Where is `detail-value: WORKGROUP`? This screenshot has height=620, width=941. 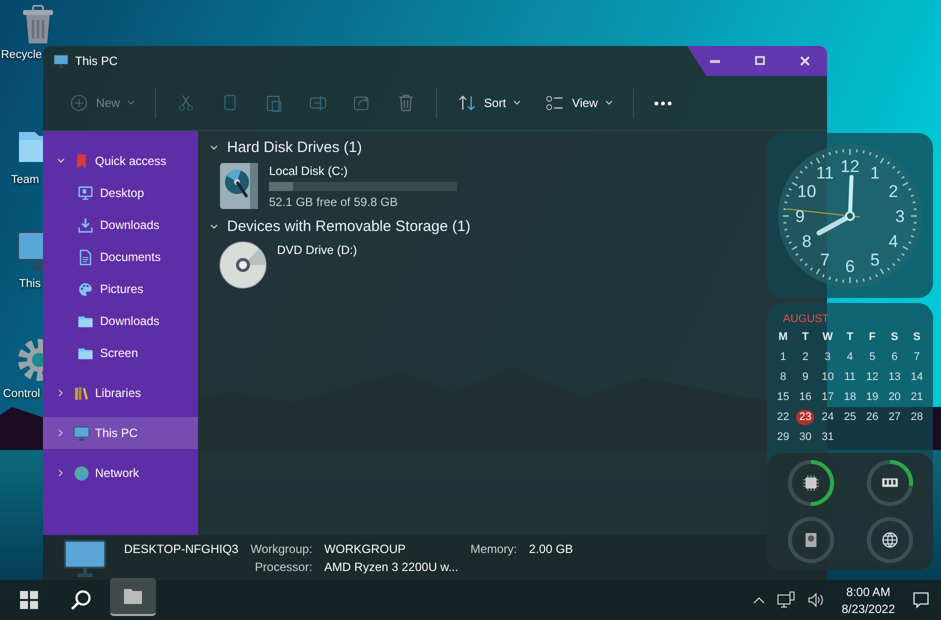 detail-value: WORKGROUP is located at coordinates (365, 549).